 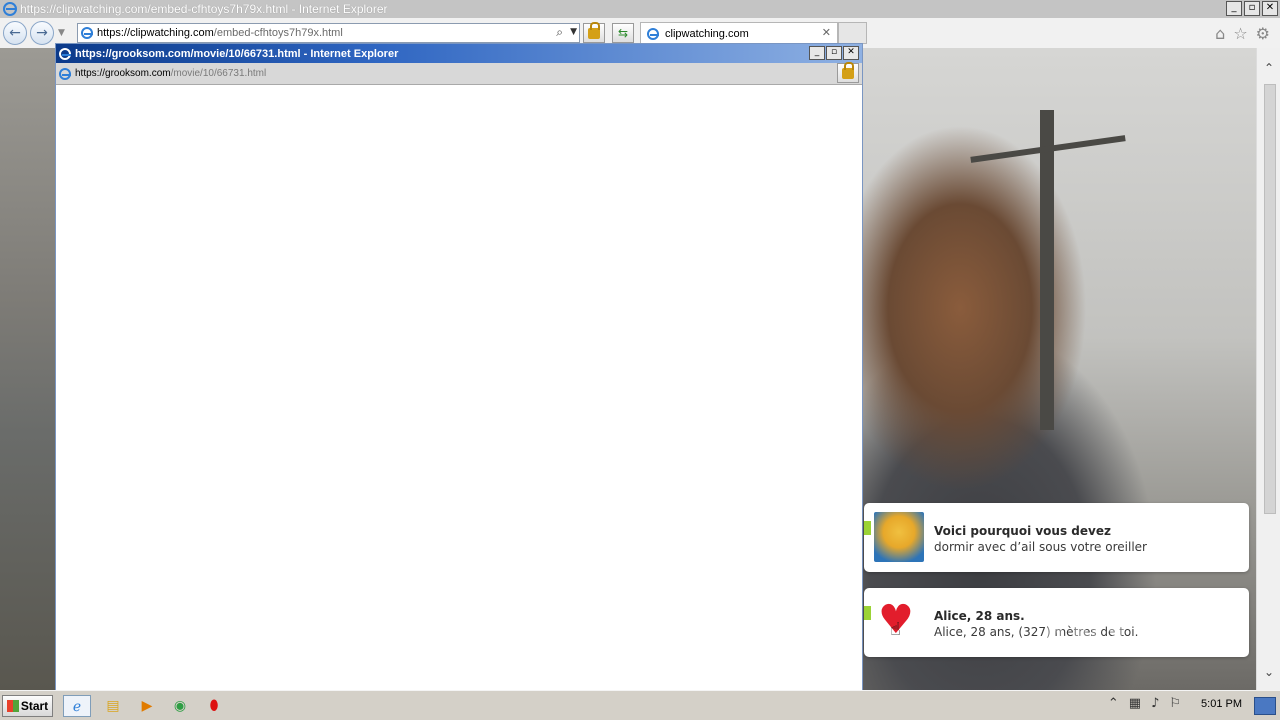 What do you see at coordinates (979, 616) in the screenshot?
I see `notification-title: Alice, 28 ans.` at bounding box center [979, 616].